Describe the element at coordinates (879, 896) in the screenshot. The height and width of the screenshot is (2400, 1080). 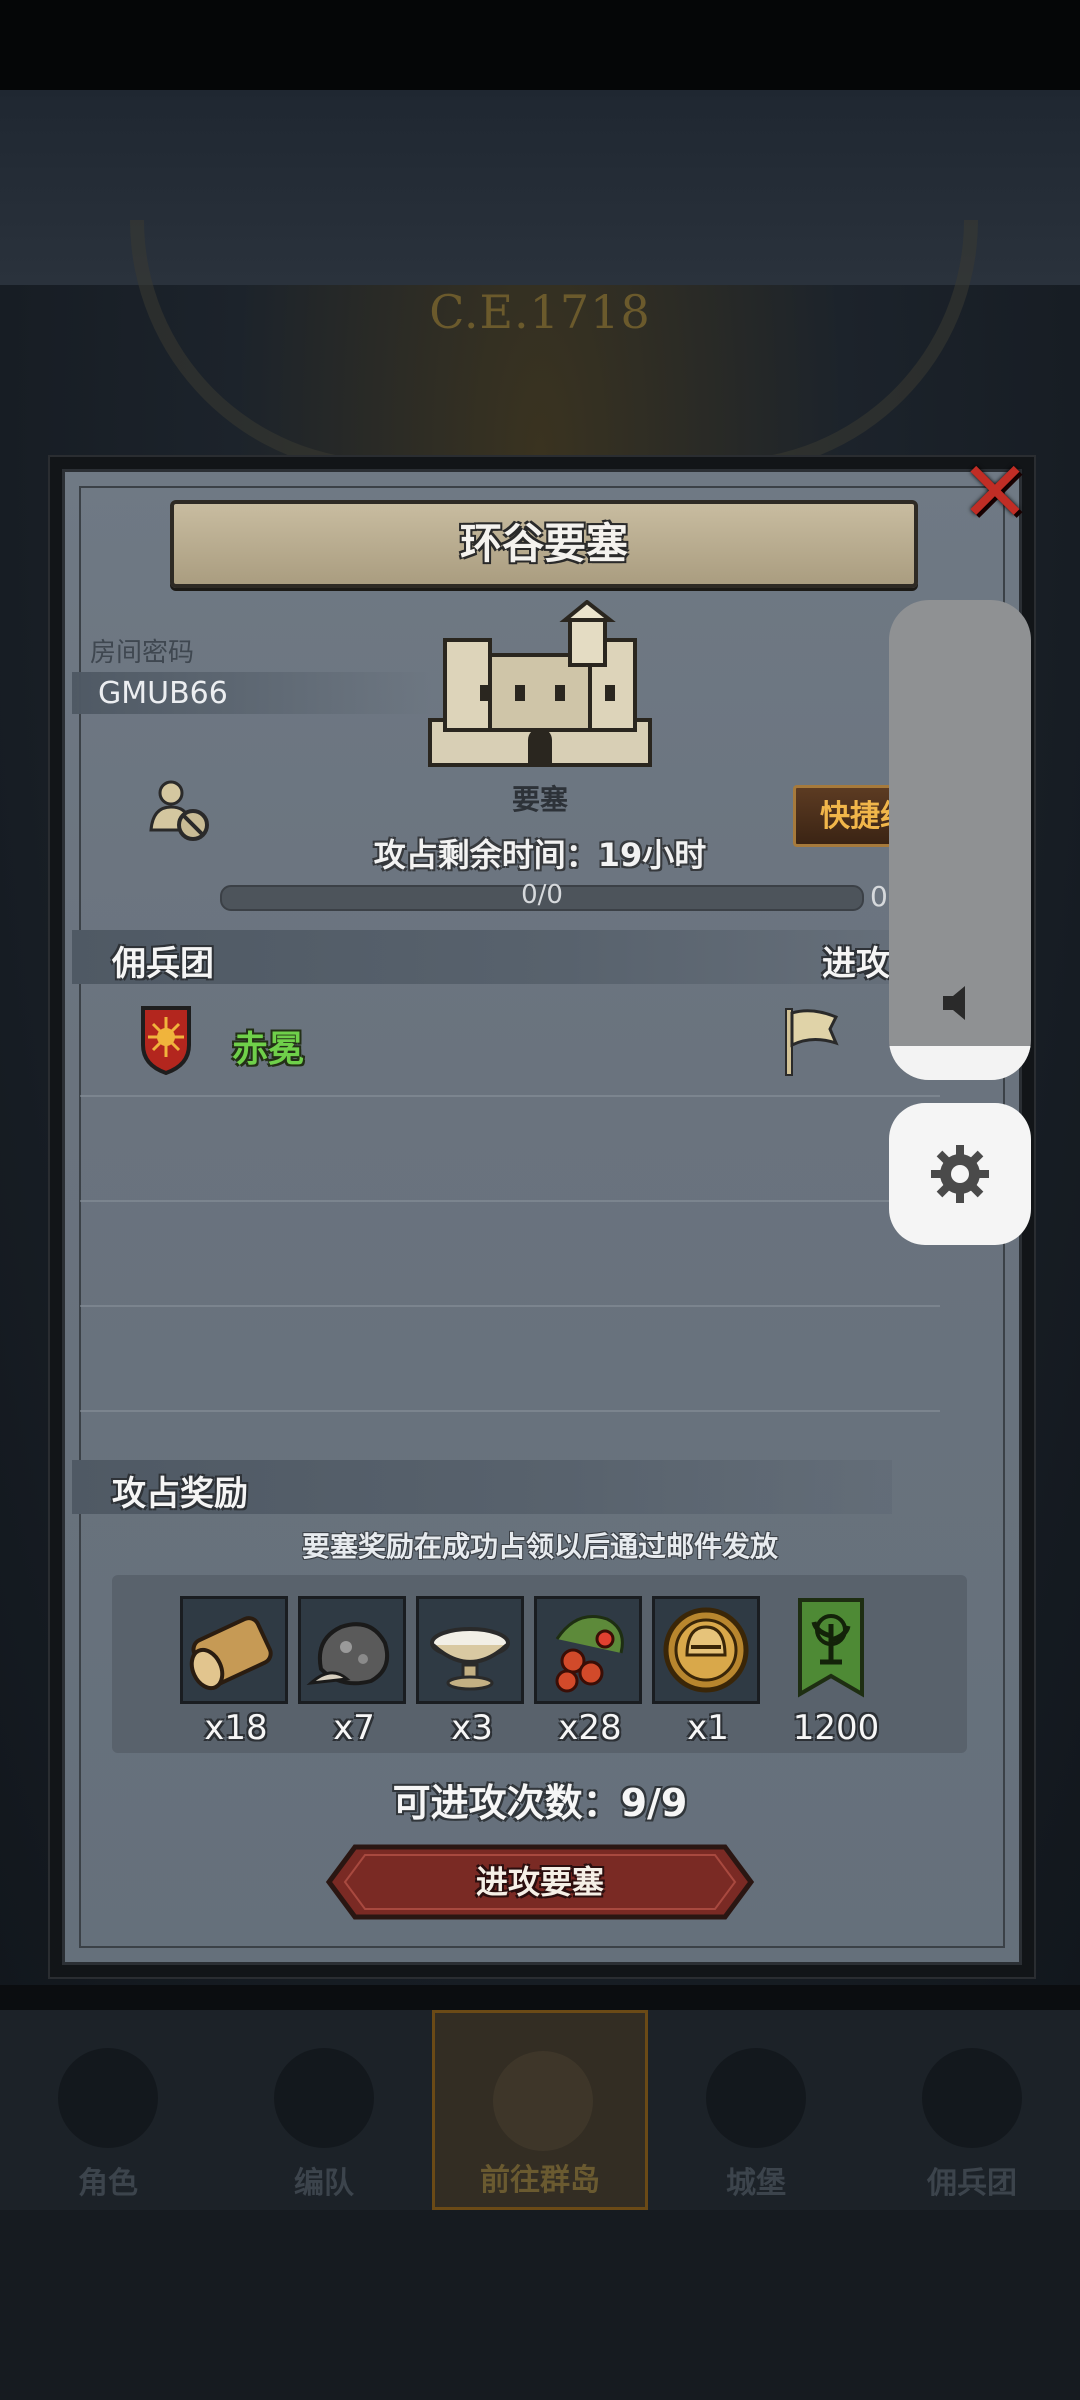
I see `progress-right-value: 0` at that location.